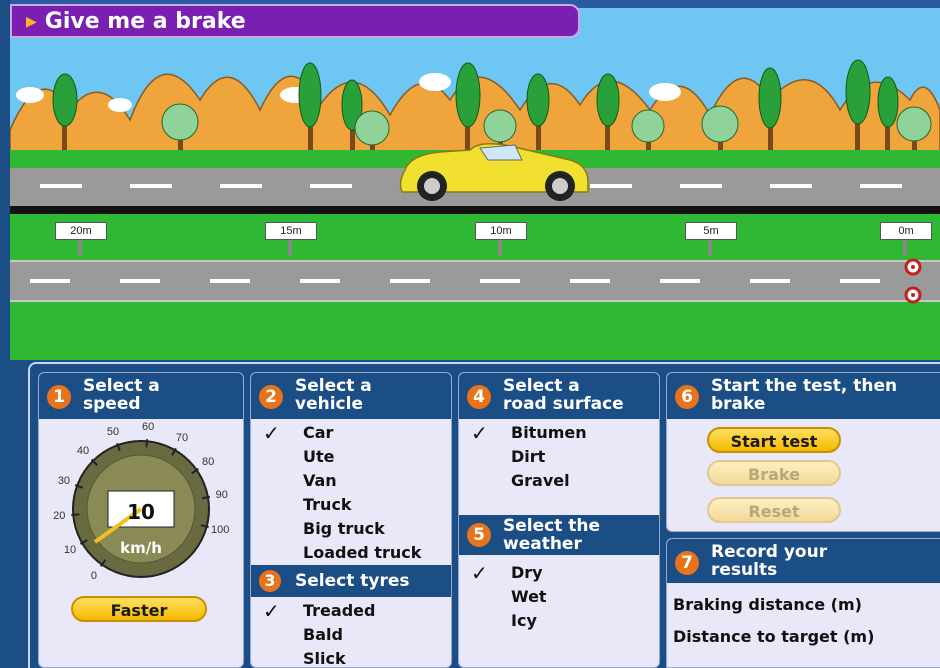 The image size is (940, 668). Describe the element at coordinates (362, 552) in the screenshot. I see `option-label: Loaded truck` at that location.